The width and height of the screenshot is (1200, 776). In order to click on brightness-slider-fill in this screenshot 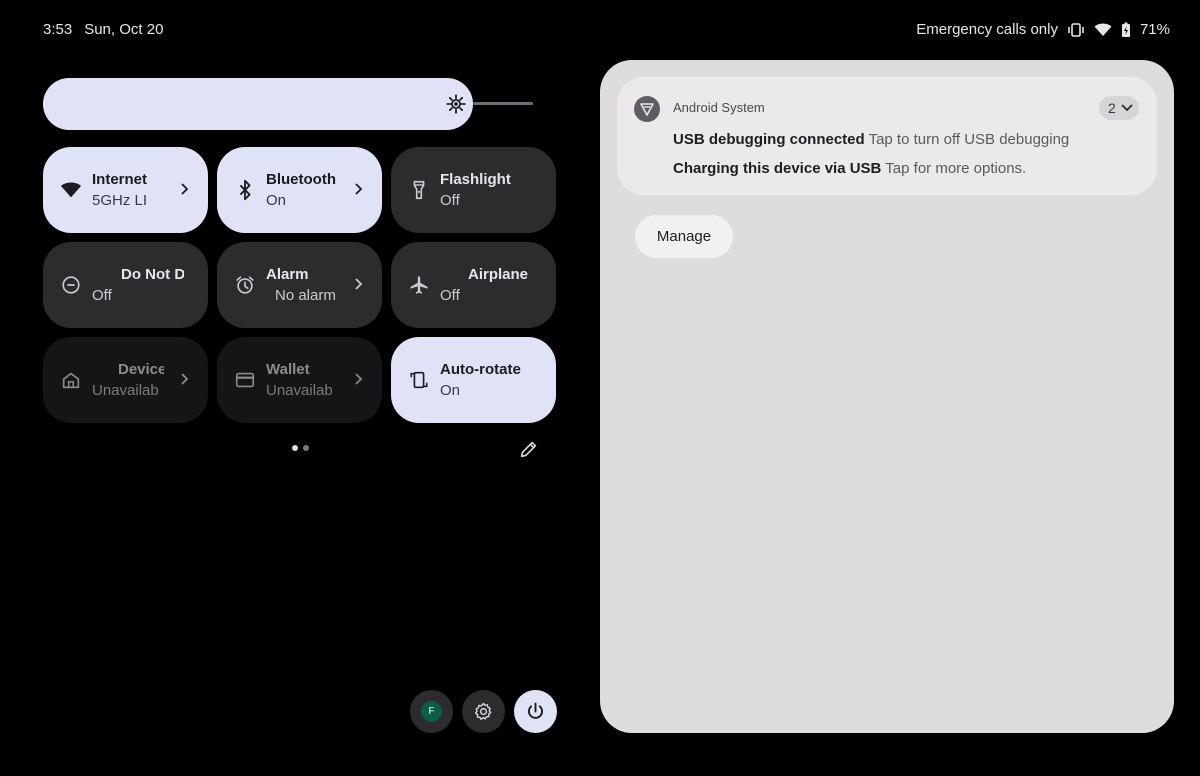, I will do `click(258, 104)`.